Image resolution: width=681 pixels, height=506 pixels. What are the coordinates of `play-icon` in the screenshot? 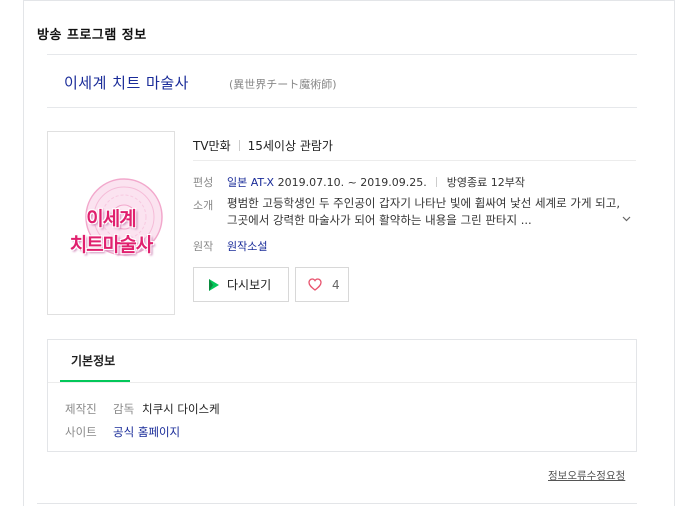 It's located at (214, 284).